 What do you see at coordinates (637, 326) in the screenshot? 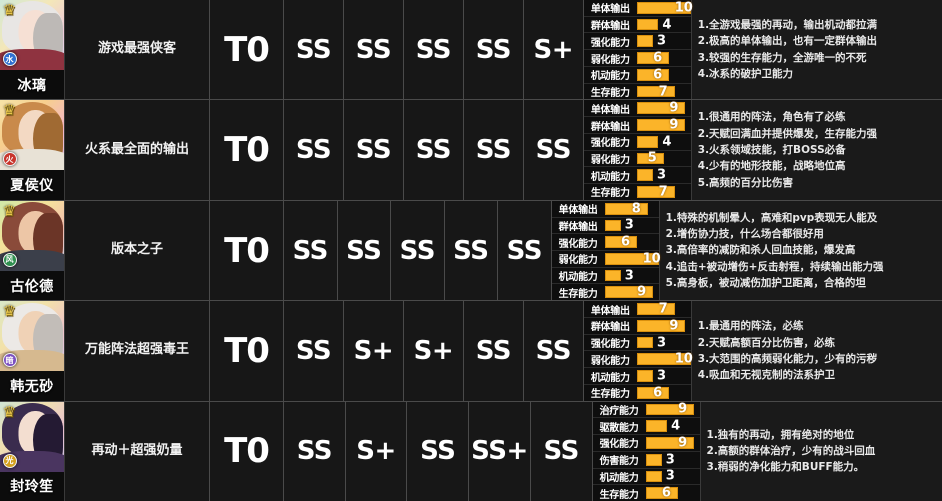
I see `stat-row: 群体输出 9` at bounding box center [637, 326].